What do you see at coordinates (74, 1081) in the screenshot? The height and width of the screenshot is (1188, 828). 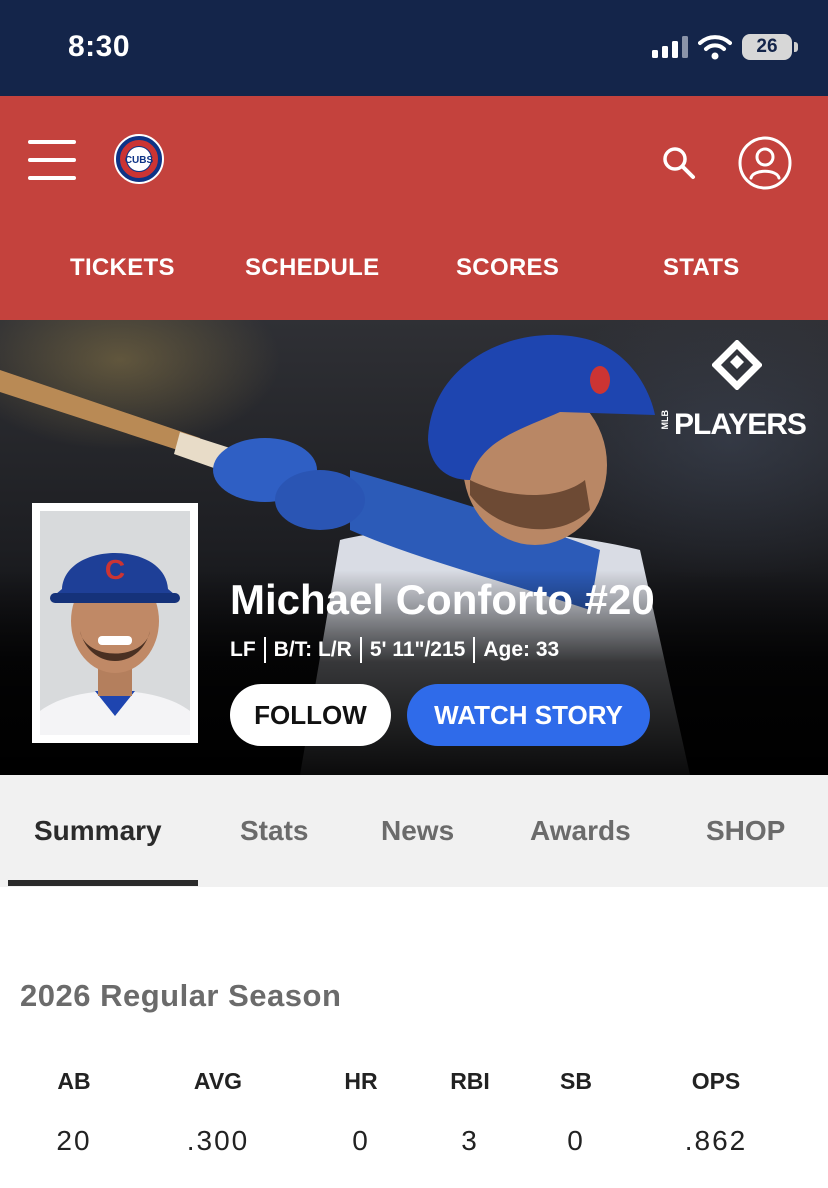 I see `stat-header-ab: AB` at bounding box center [74, 1081].